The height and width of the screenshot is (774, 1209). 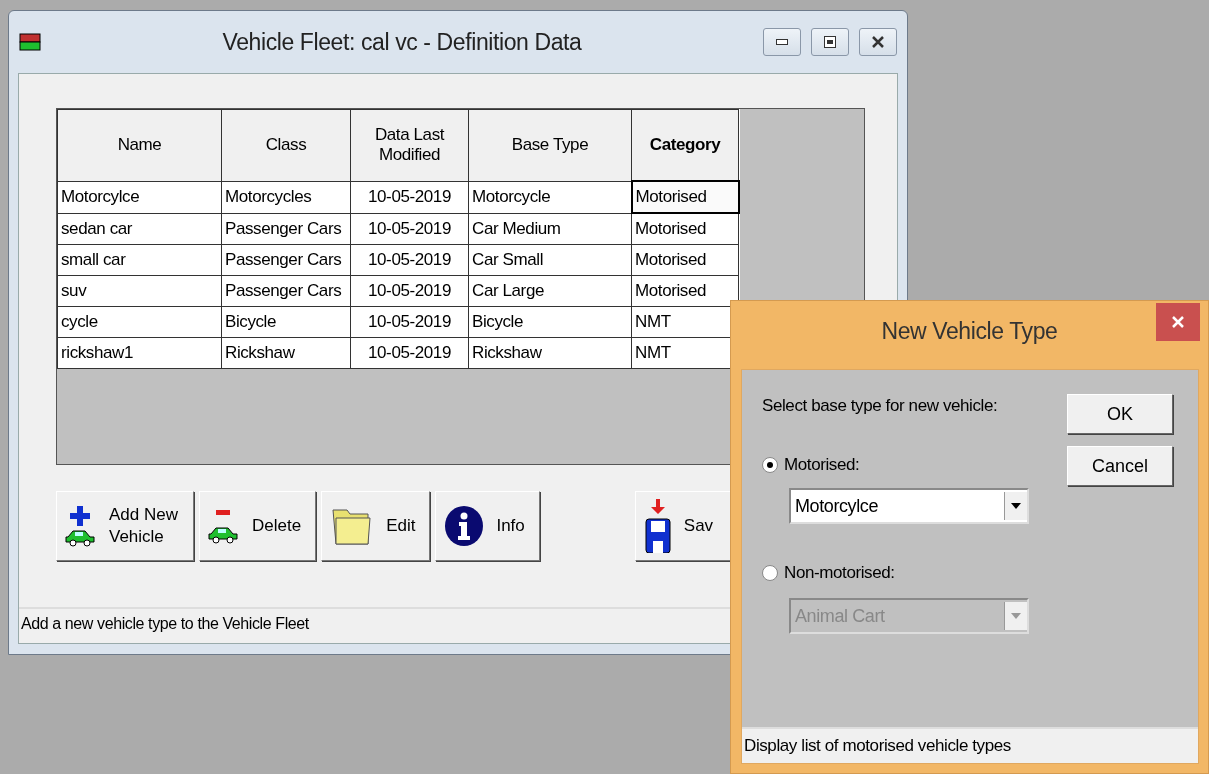 What do you see at coordinates (464, 526) in the screenshot?
I see `info-icon` at bounding box center [464, 526].